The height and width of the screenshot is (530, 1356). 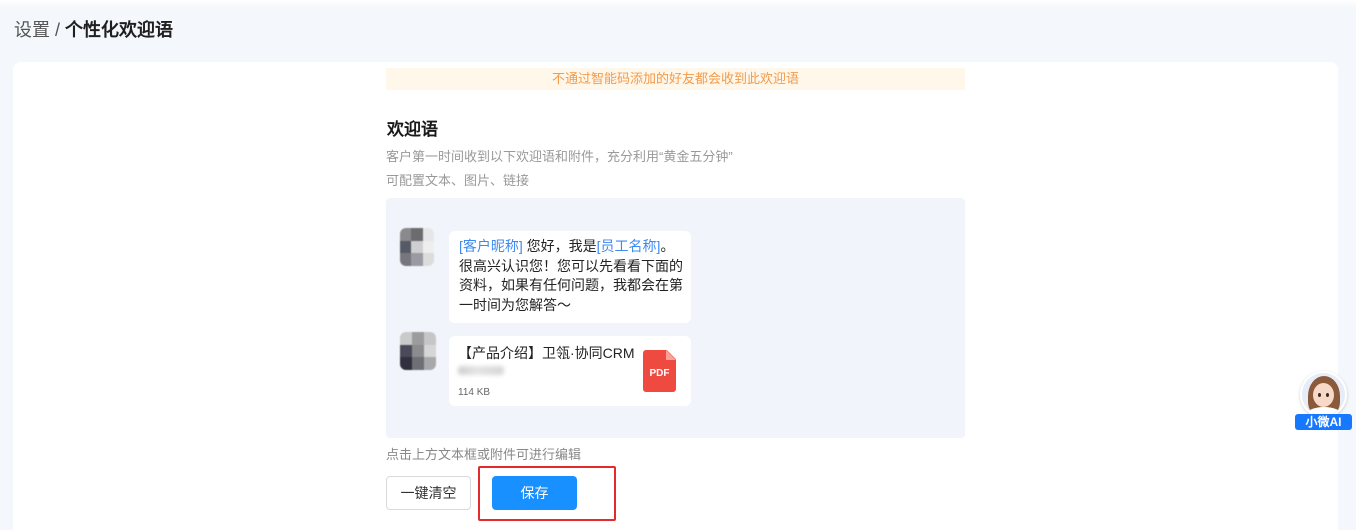 I want to click on pdf-icon: PDF, so click(x=659, y=371).